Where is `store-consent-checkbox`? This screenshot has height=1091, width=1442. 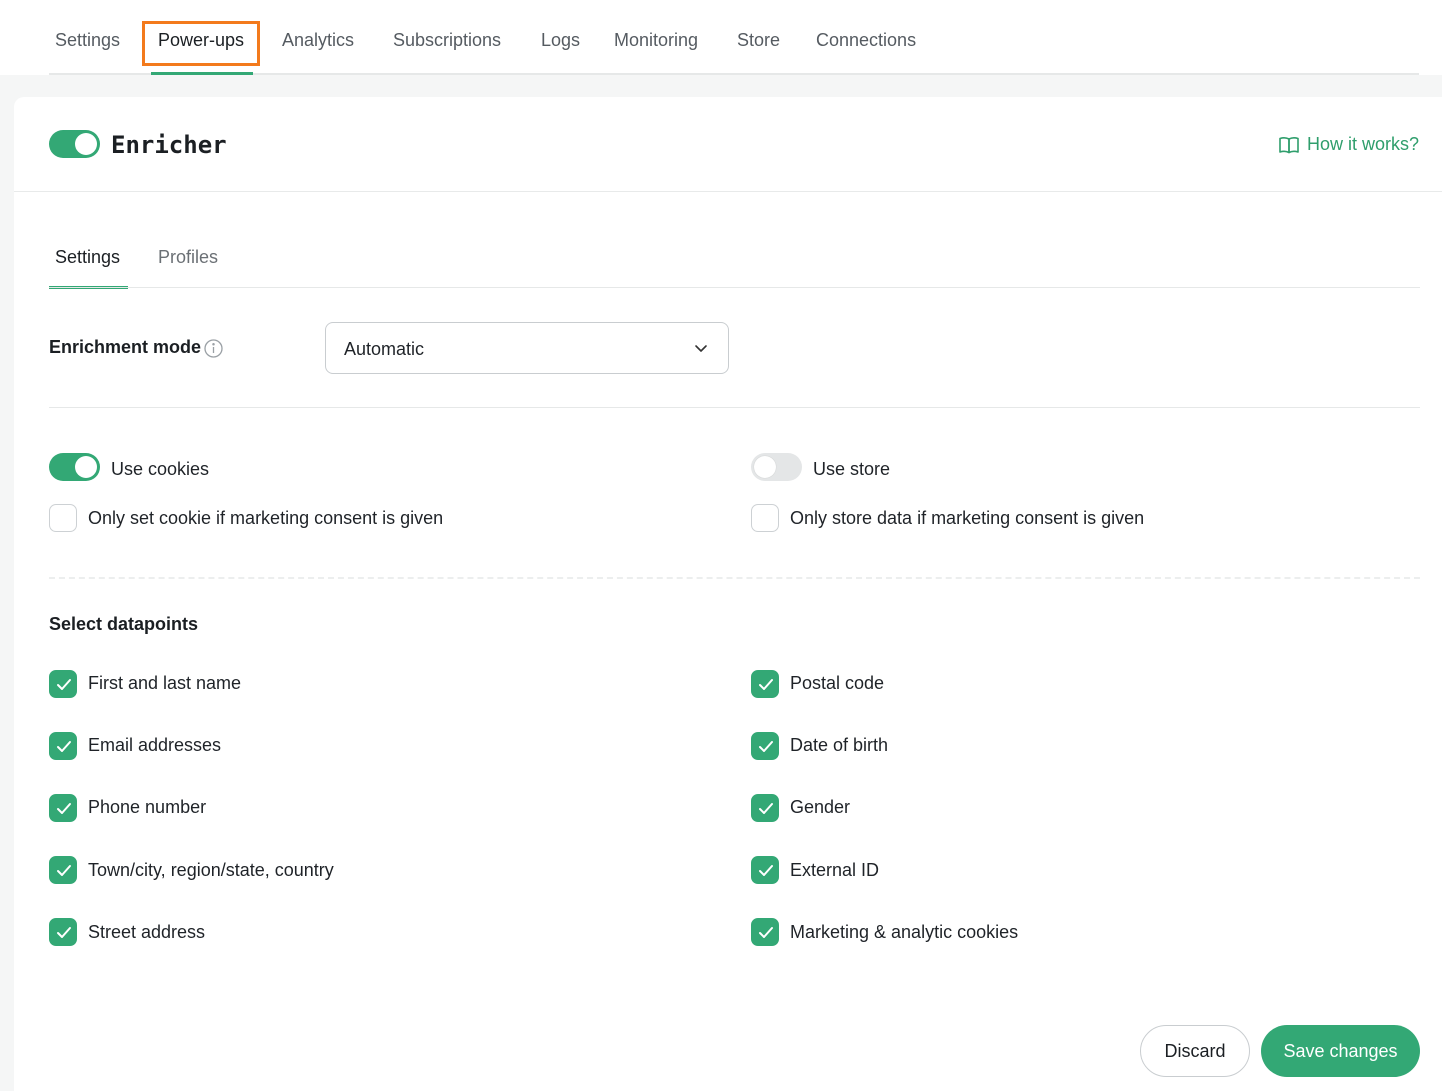
store-consent-checkbox is located at coordinates (765, 518).